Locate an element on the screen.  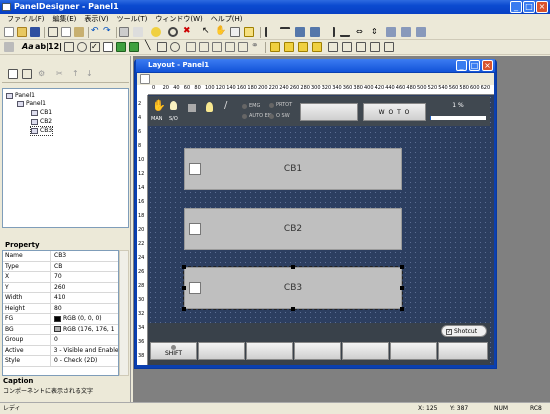
preview-icon is located at coordinates (138, 32).